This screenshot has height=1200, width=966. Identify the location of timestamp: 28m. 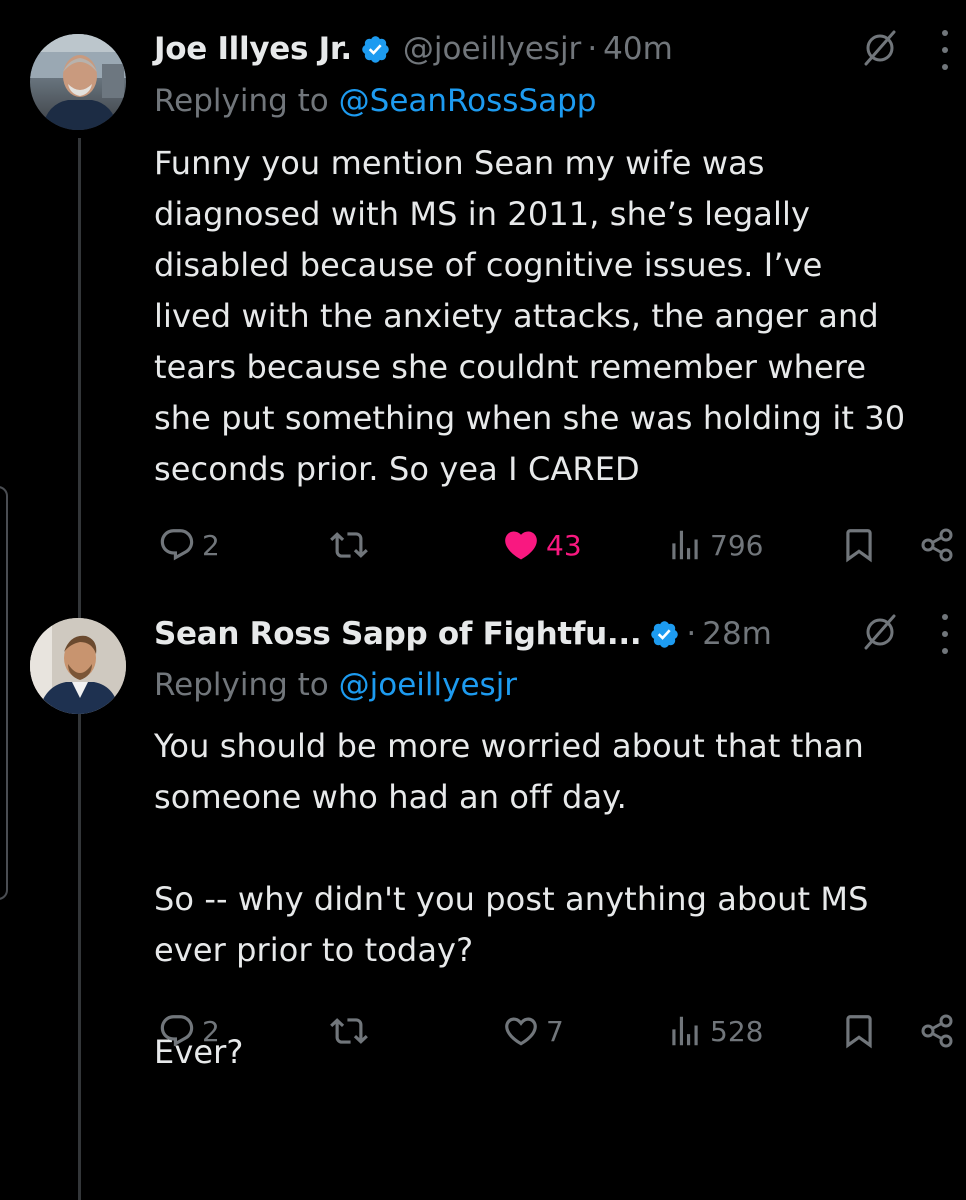
(737, 634).